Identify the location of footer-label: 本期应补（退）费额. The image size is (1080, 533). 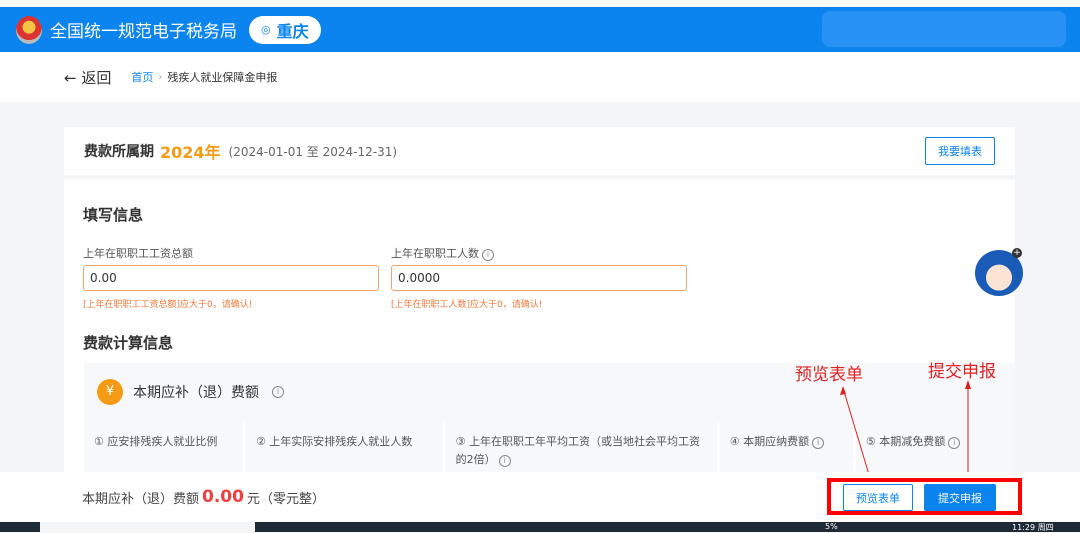
(141, 499).